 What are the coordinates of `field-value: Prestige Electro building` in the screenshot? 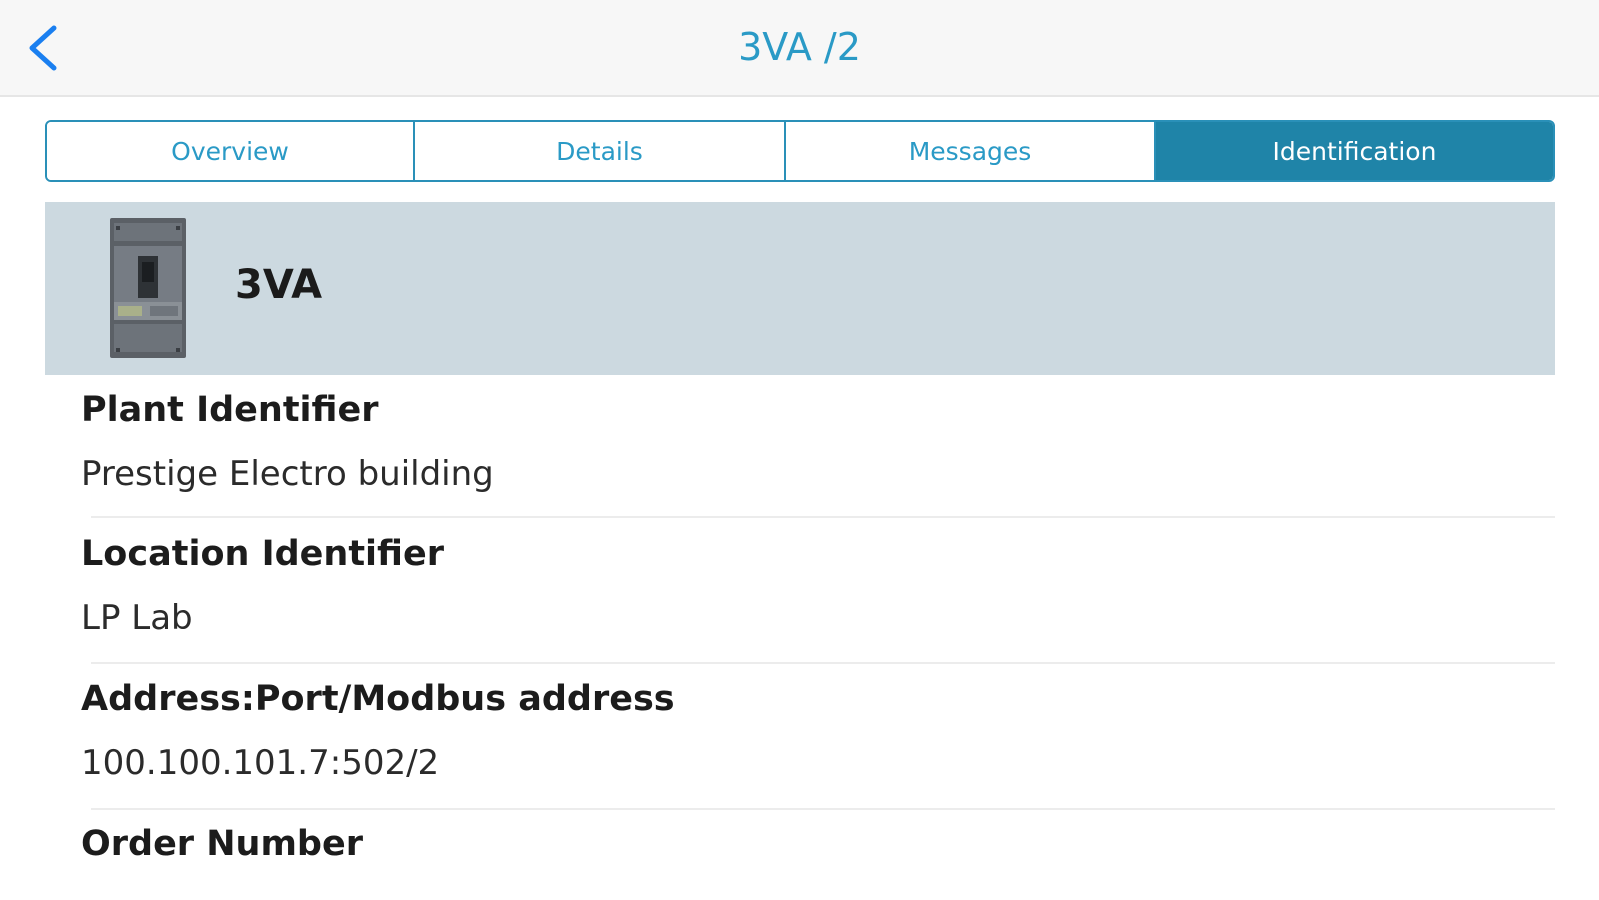 It's located at (287, 474).